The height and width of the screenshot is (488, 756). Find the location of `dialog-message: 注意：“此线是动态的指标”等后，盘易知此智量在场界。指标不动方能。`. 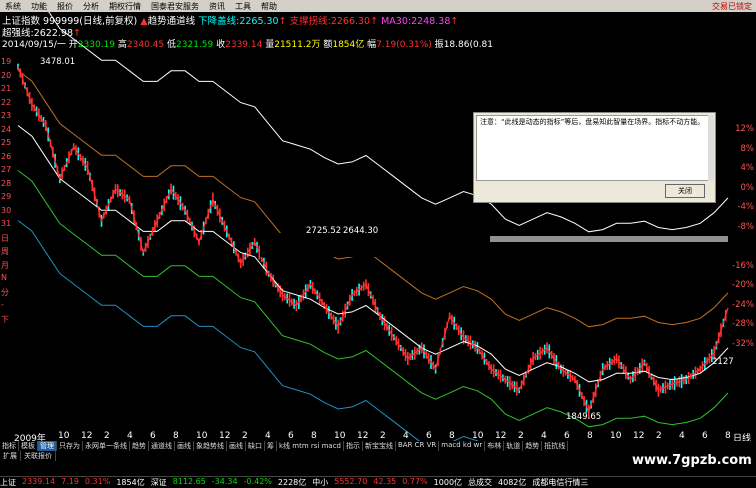

dialog-message: 注意：“此线是动态的指标”等后，盘易知此智量在场界。指标不动方能。 is located at coordinates (592, 148).